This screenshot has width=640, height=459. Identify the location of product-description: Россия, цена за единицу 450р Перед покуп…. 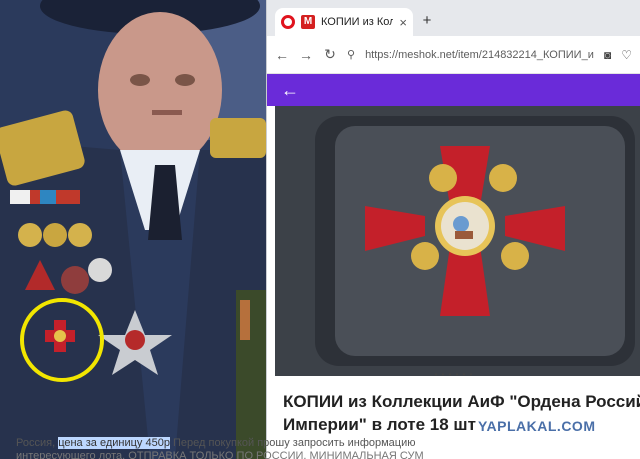
(216, 443).